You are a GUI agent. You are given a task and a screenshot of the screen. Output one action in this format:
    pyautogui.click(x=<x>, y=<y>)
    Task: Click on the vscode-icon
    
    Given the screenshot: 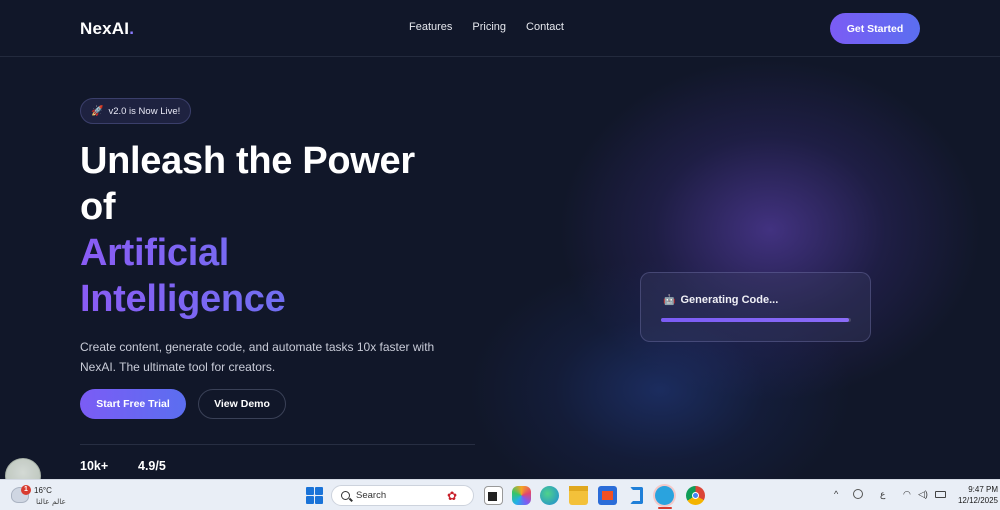 What is the action you would take?
    pyautogui.click(x=636, y=495)
    